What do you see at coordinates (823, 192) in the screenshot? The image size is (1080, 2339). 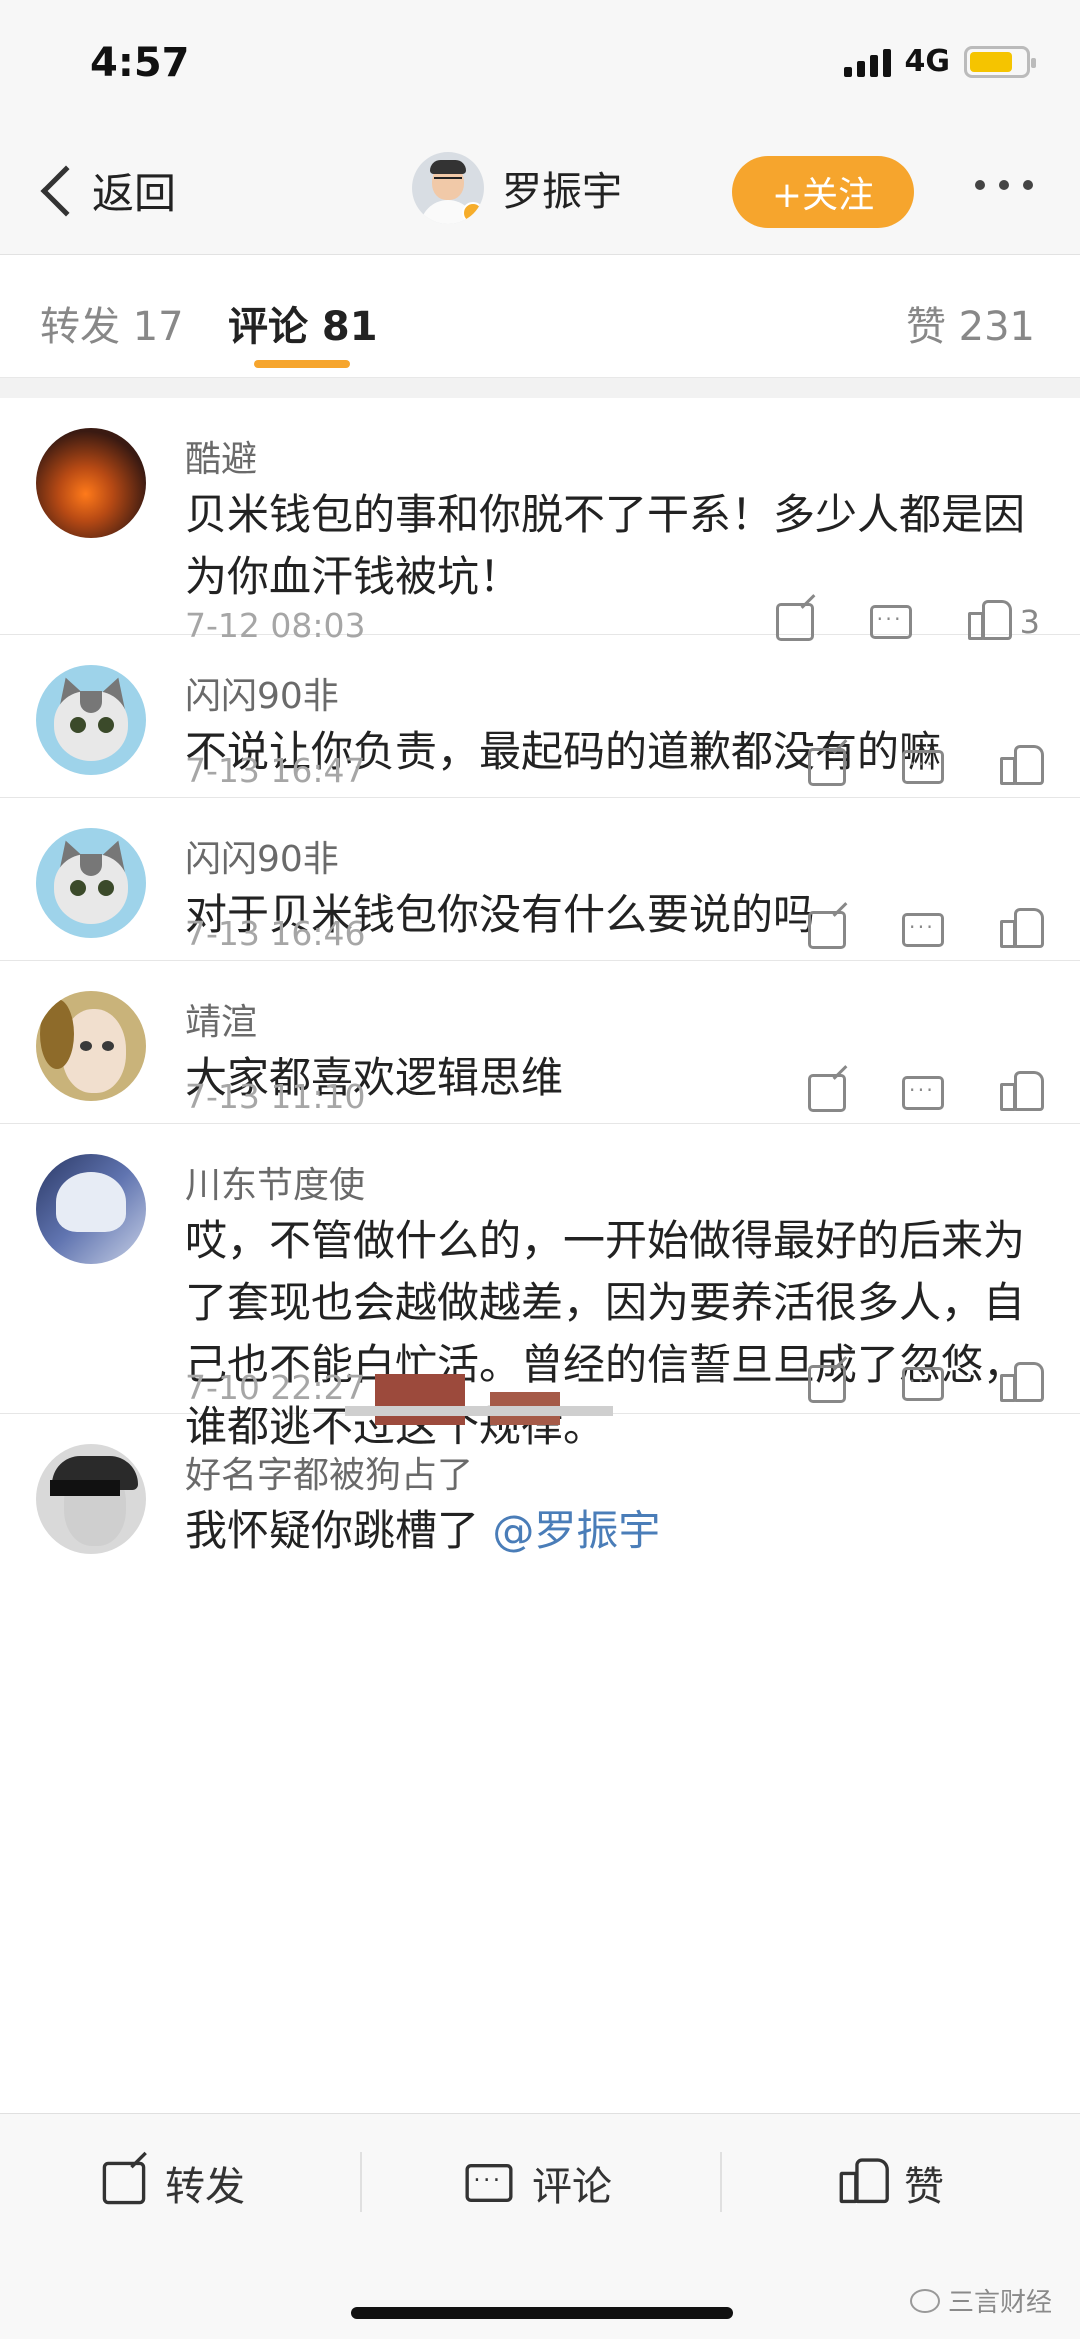 I see `follow-button: +关注` at bounding box center [823, 192].